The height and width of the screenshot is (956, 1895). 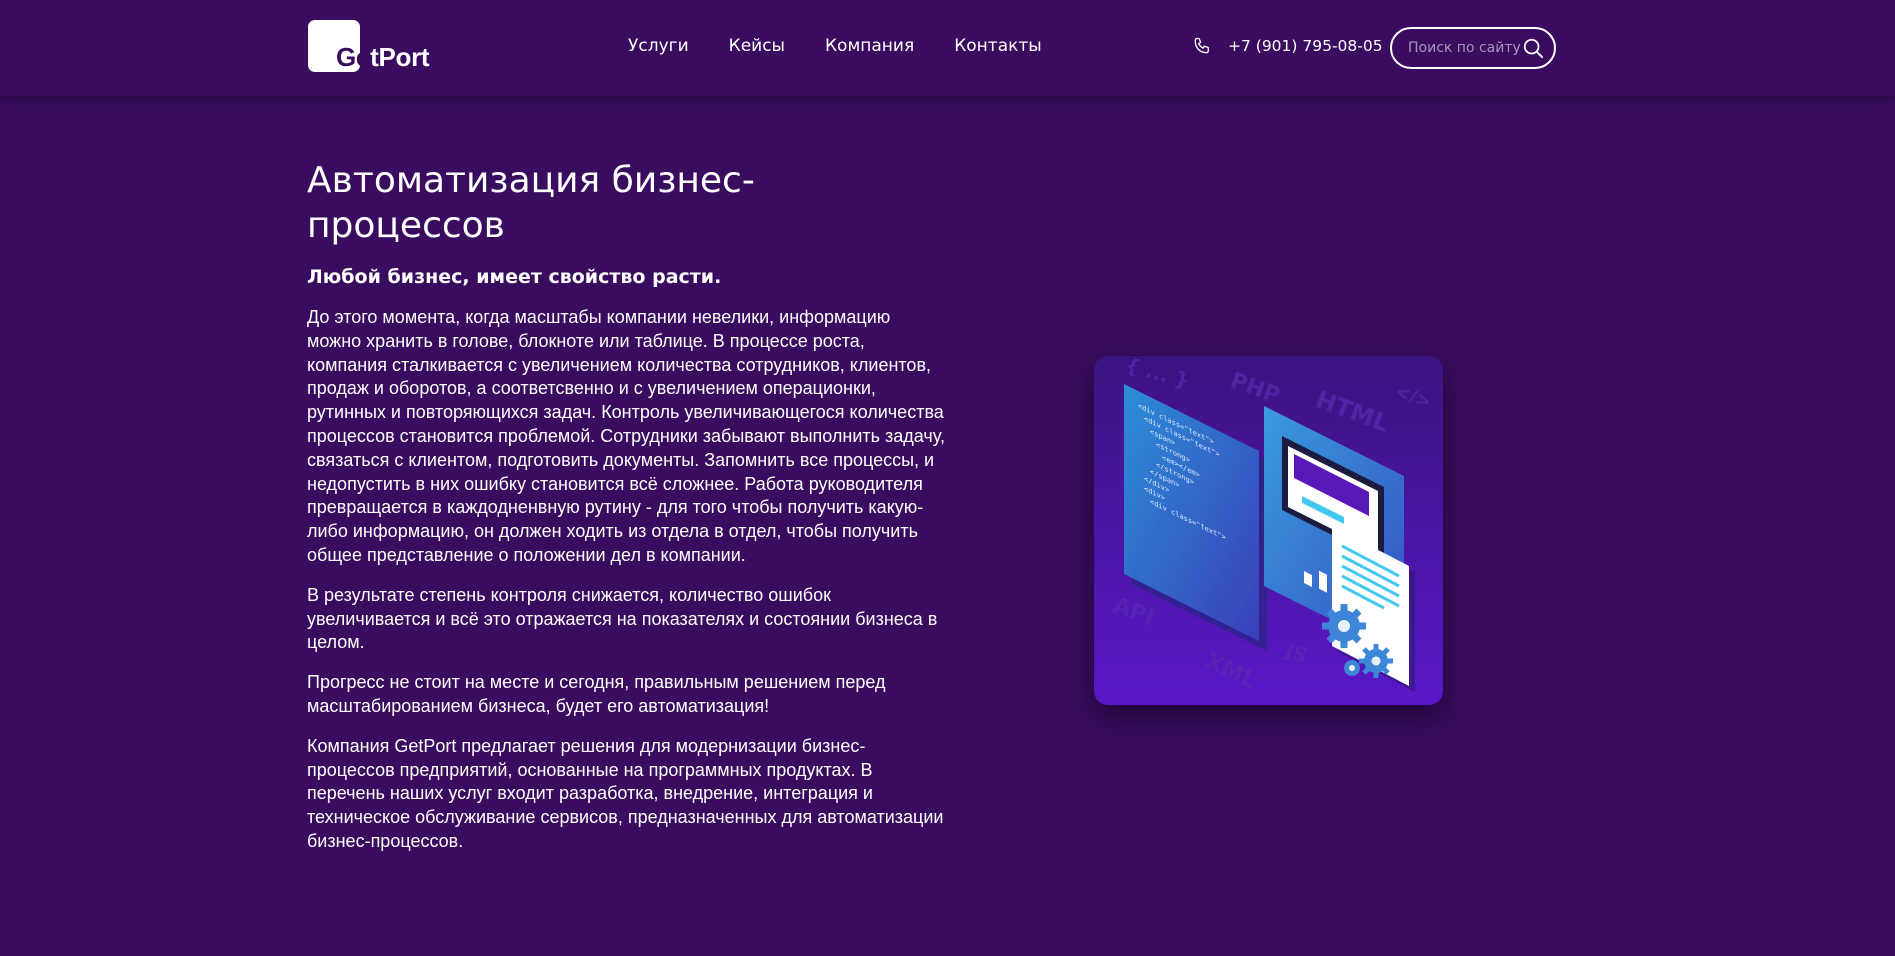 I want to click on phone-number: +7 (901) 795-08-05, so click(x=1305, y=46).